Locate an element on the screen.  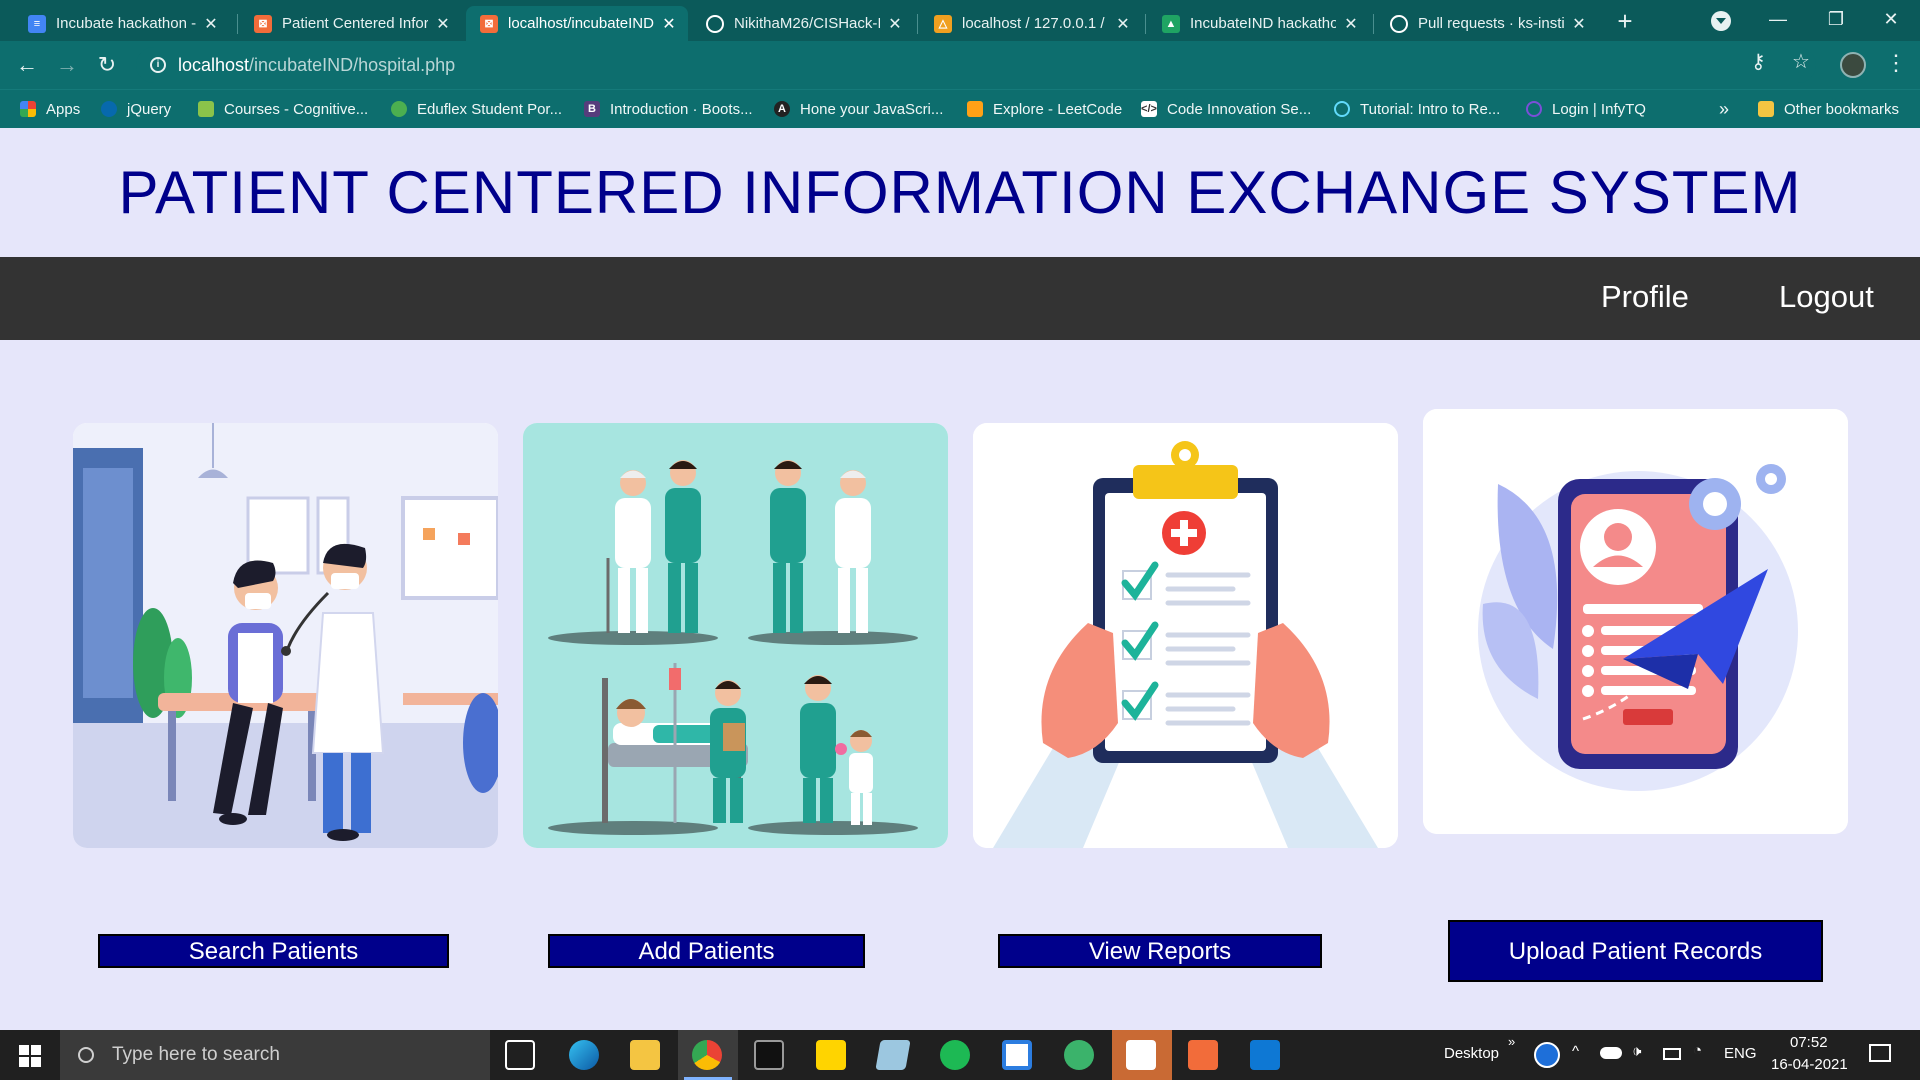
restore-icon: ❐ is located at coordinates (1836, 20).